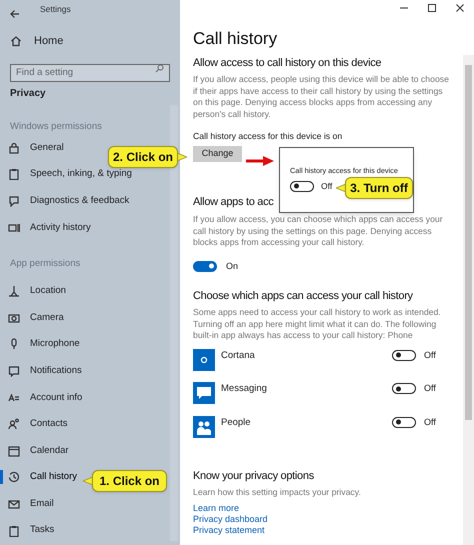  Describe the element at coordinates (44, 344) in the screenshot. I see `nav-item: Microphone` at that location.